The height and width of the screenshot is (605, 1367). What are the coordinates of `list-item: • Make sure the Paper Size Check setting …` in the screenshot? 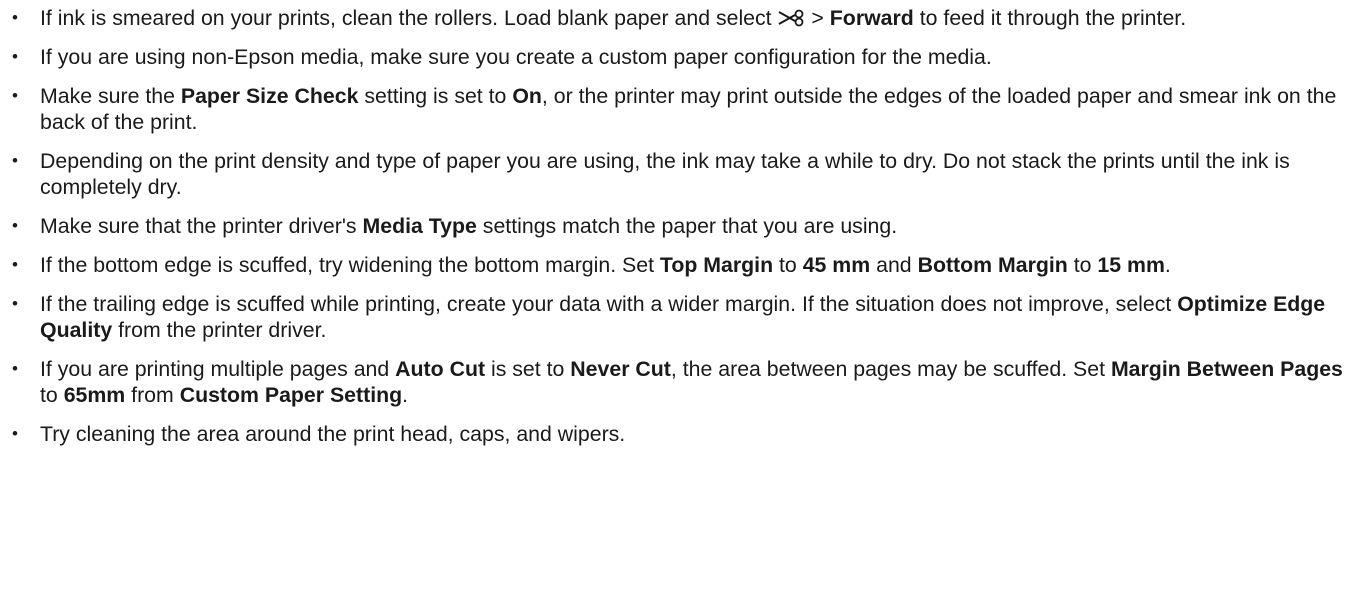 It's located at (686, 109).